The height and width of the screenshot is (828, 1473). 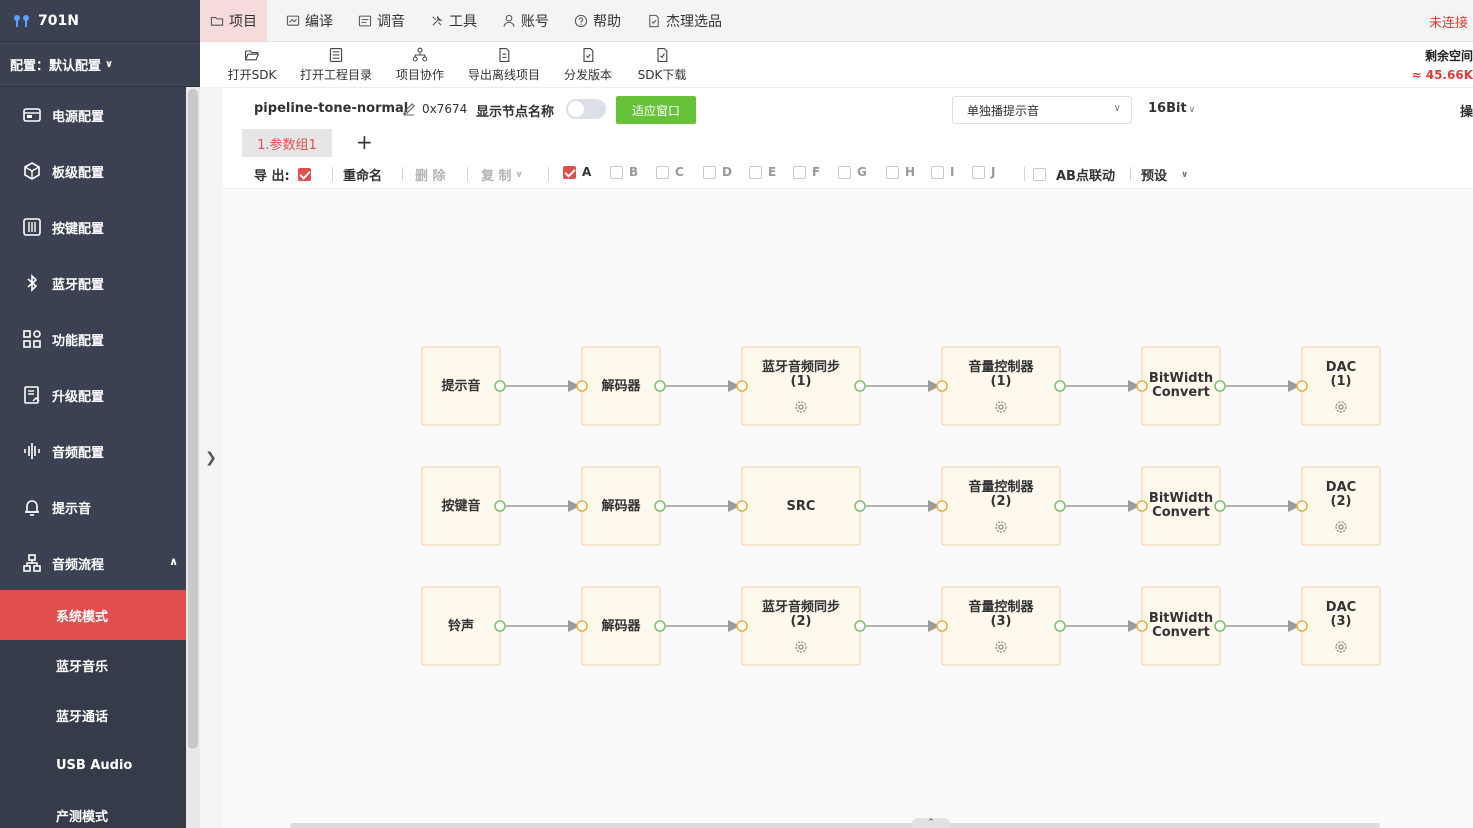 I want to click on letter-option-h: H, so click(x=900, y=172).